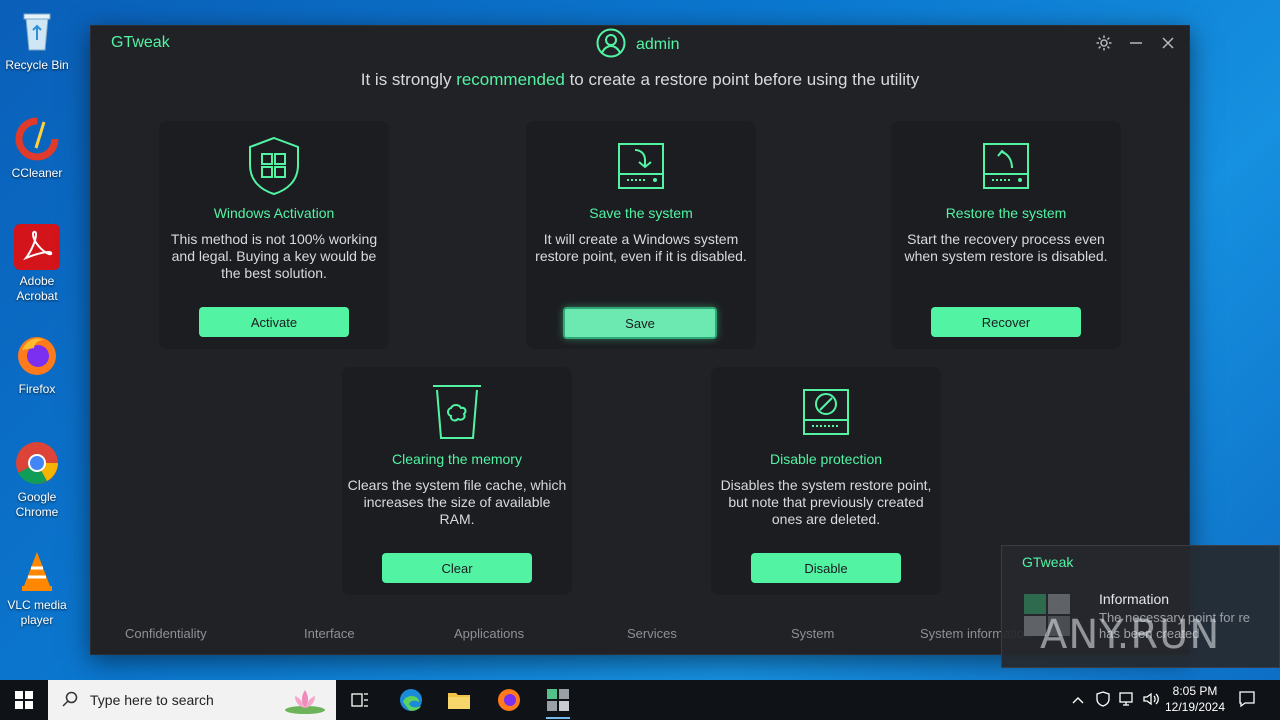 The image size is (1280, 720). I want to click on security-shield-icon, so click(1103, 701).